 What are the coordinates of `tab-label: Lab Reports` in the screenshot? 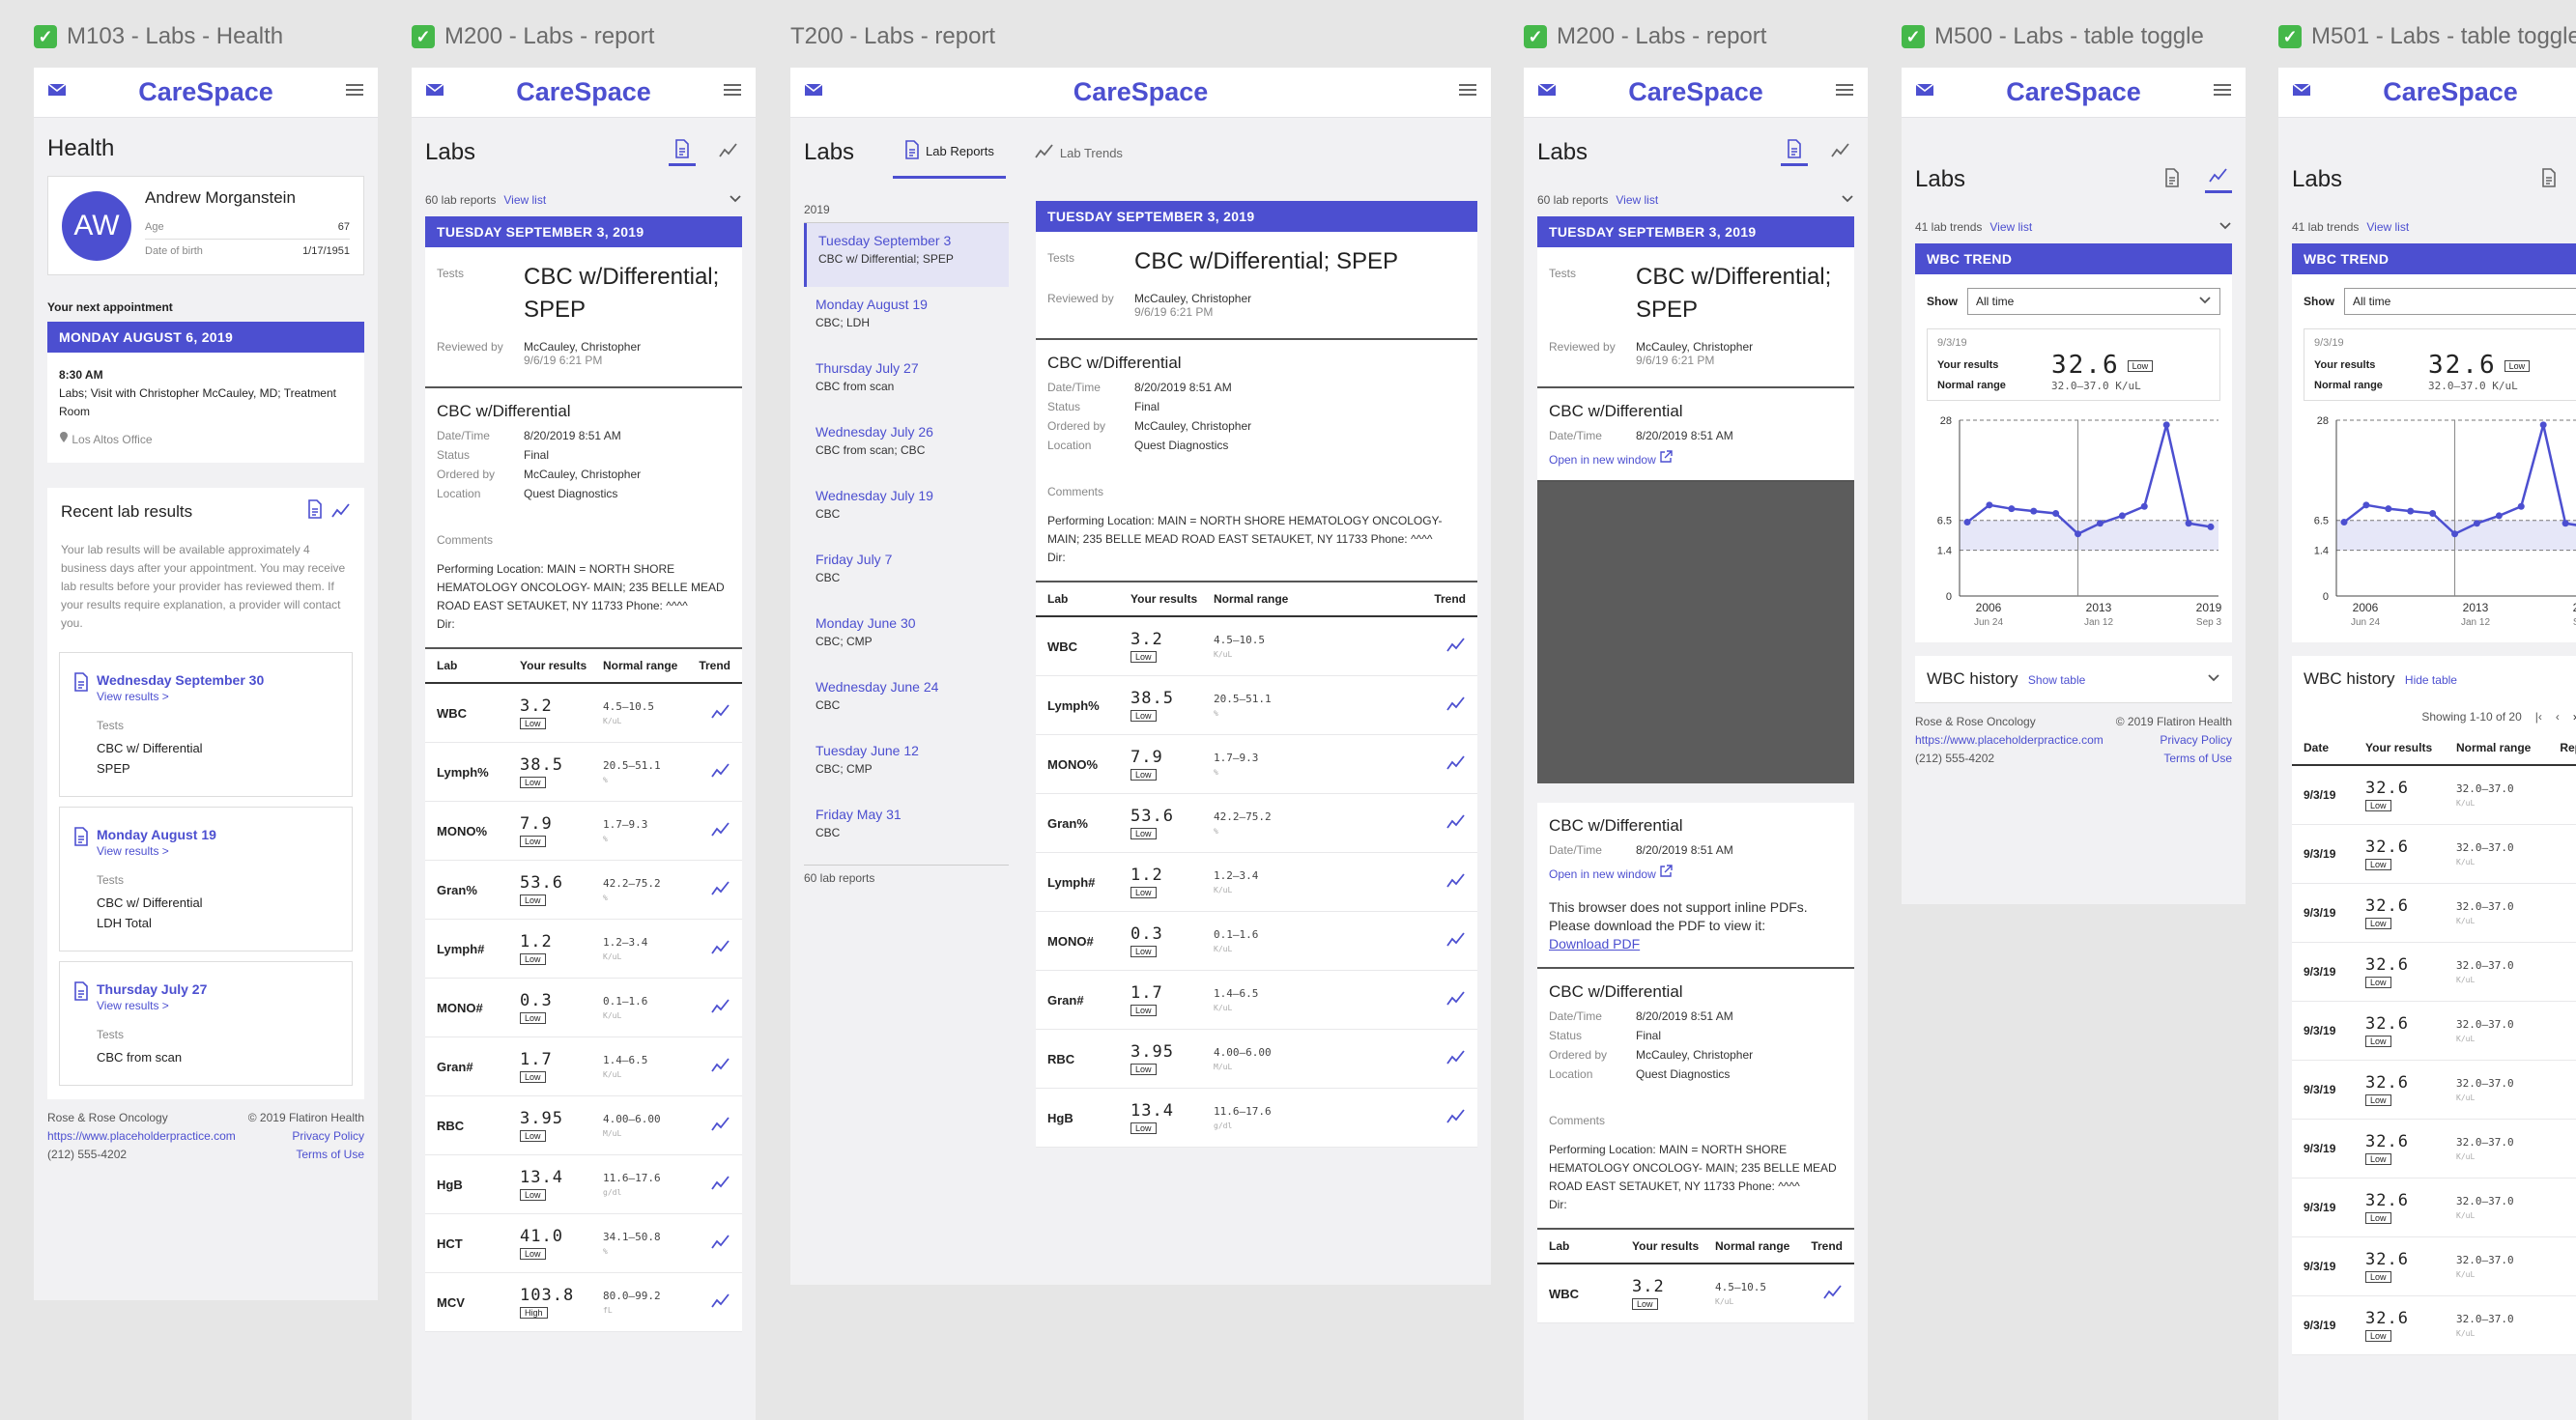 It's located at (960, 151).